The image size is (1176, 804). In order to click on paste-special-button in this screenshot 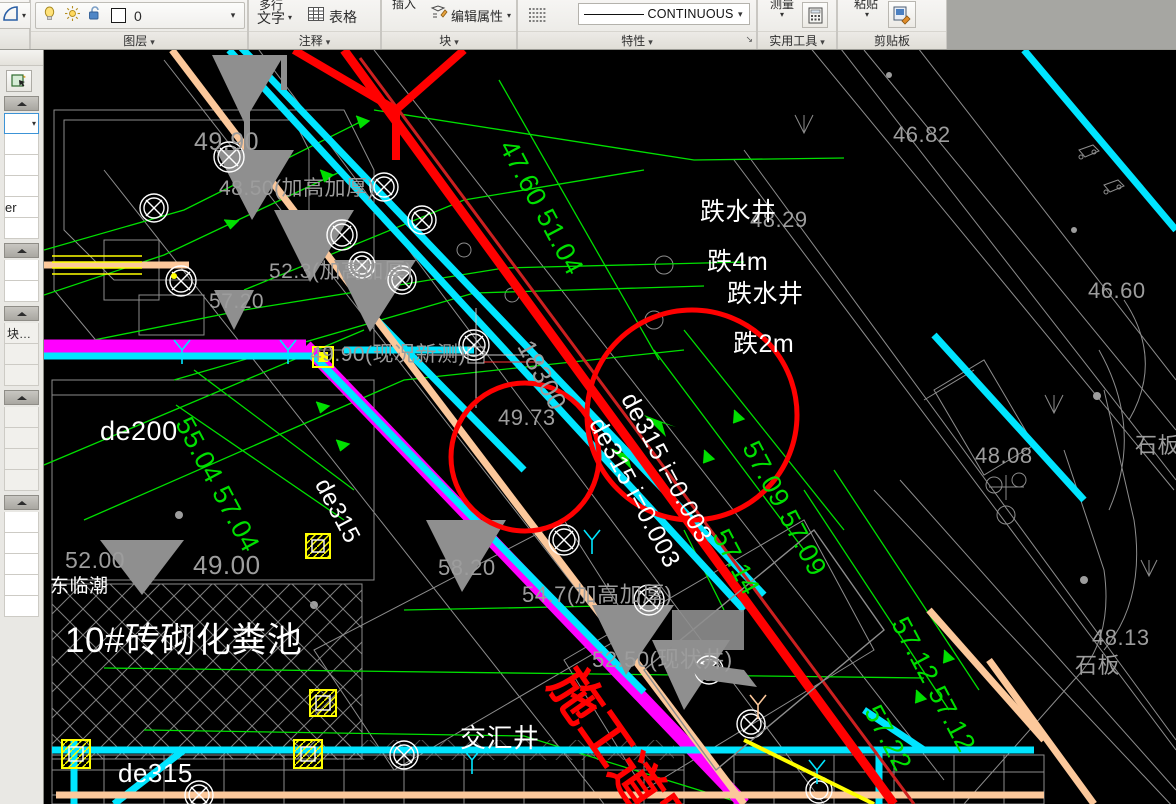, I will do `click(902, 14)`.